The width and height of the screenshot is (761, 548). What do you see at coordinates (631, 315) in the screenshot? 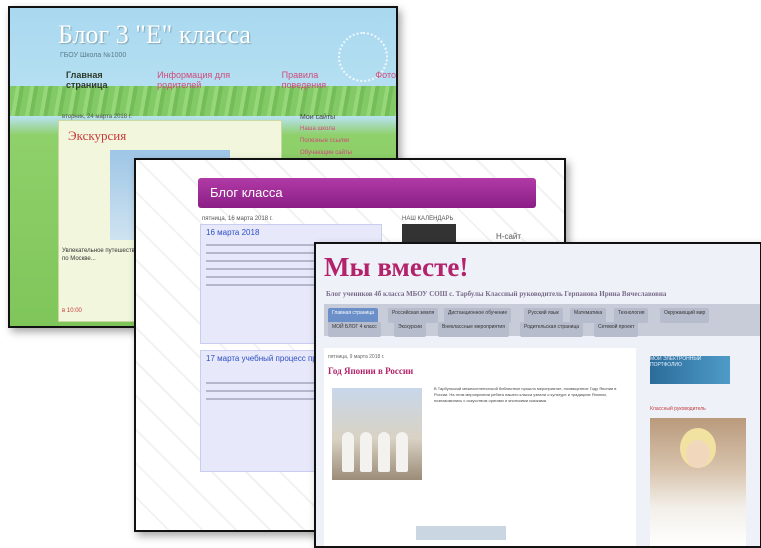
I see `tab: Технология` at bounding box center [631, 315].